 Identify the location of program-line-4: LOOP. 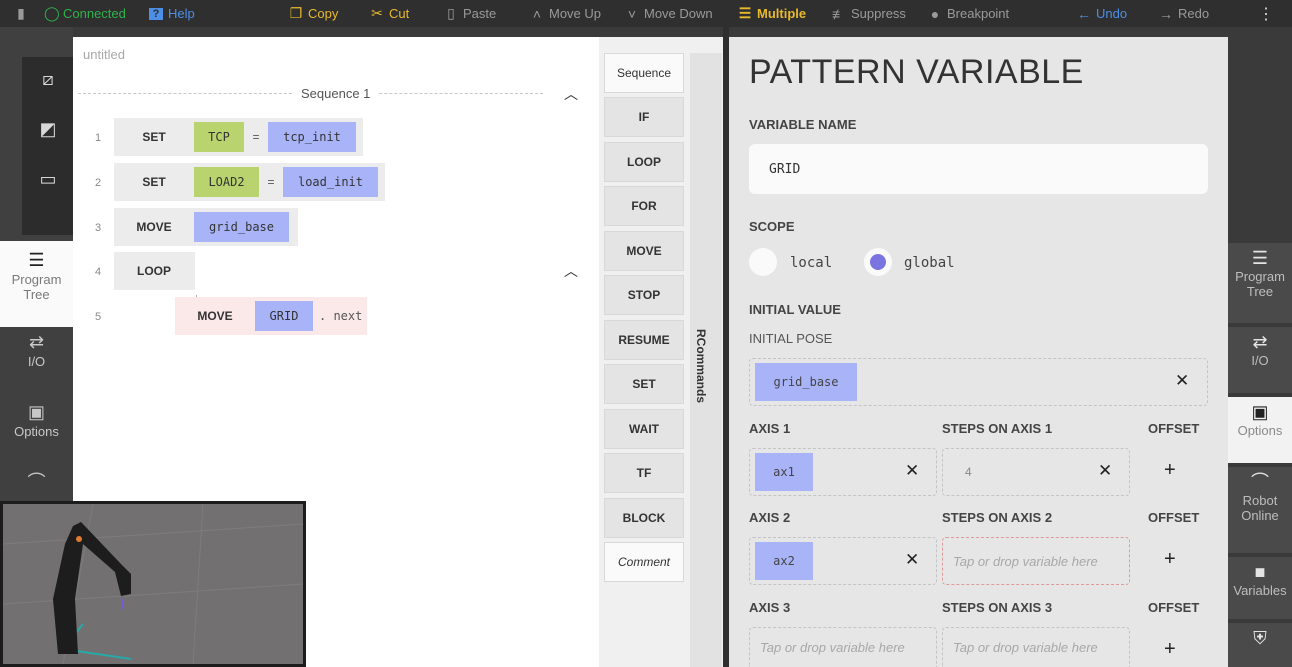
(154, 271).